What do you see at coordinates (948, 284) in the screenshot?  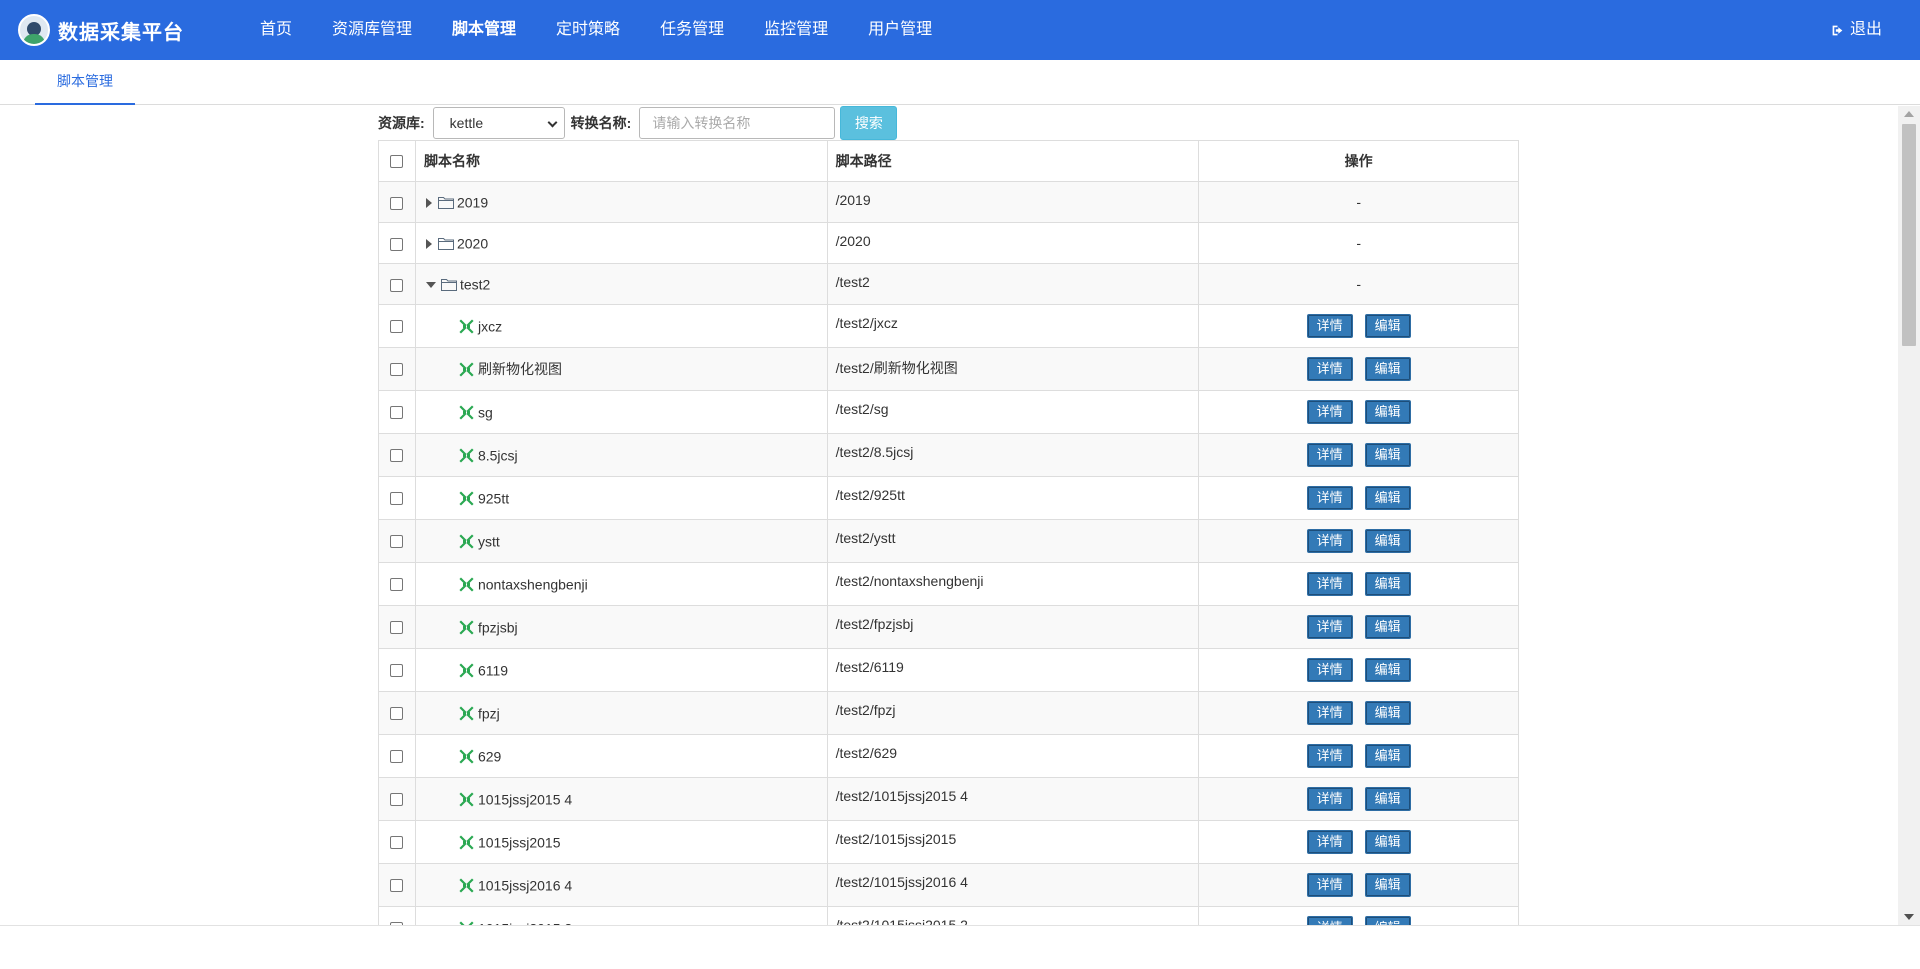 I see `folder-row: test2/test2 -` at bounding box center [948, 284].